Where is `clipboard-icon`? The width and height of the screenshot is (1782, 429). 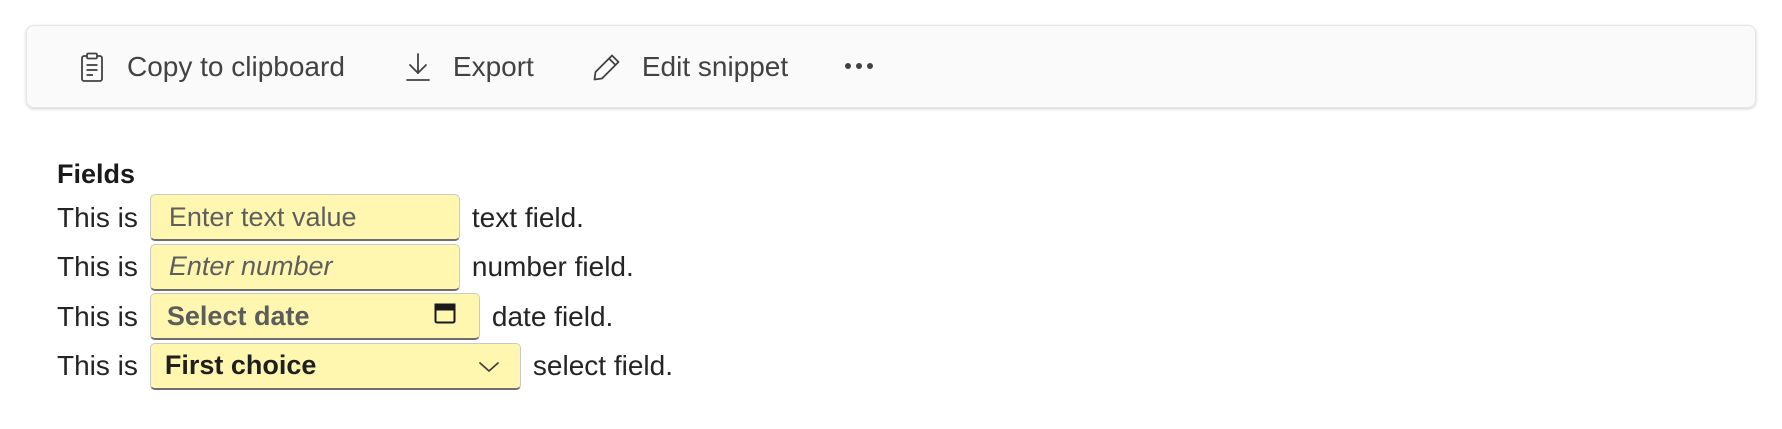 clipboard-icon is located at coordinates (92, 67).